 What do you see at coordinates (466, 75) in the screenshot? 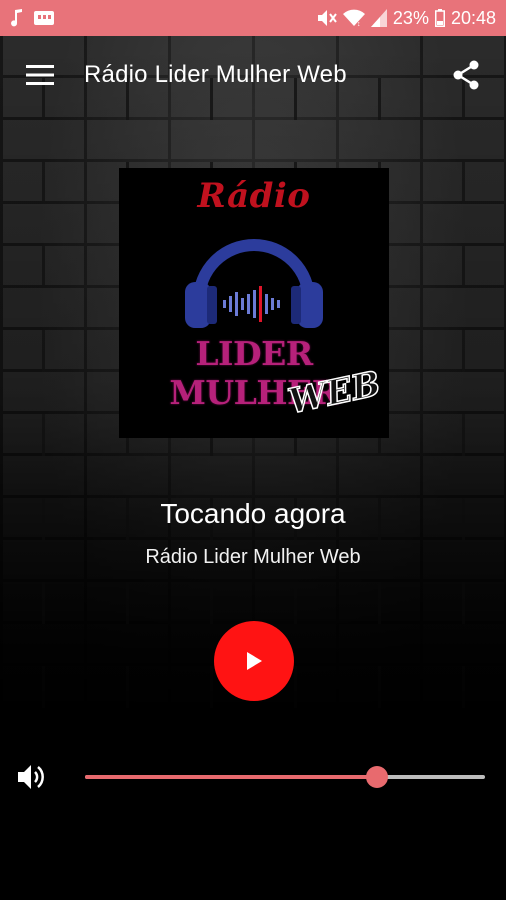
I see `share-icon` at bounding box center [466, 75].